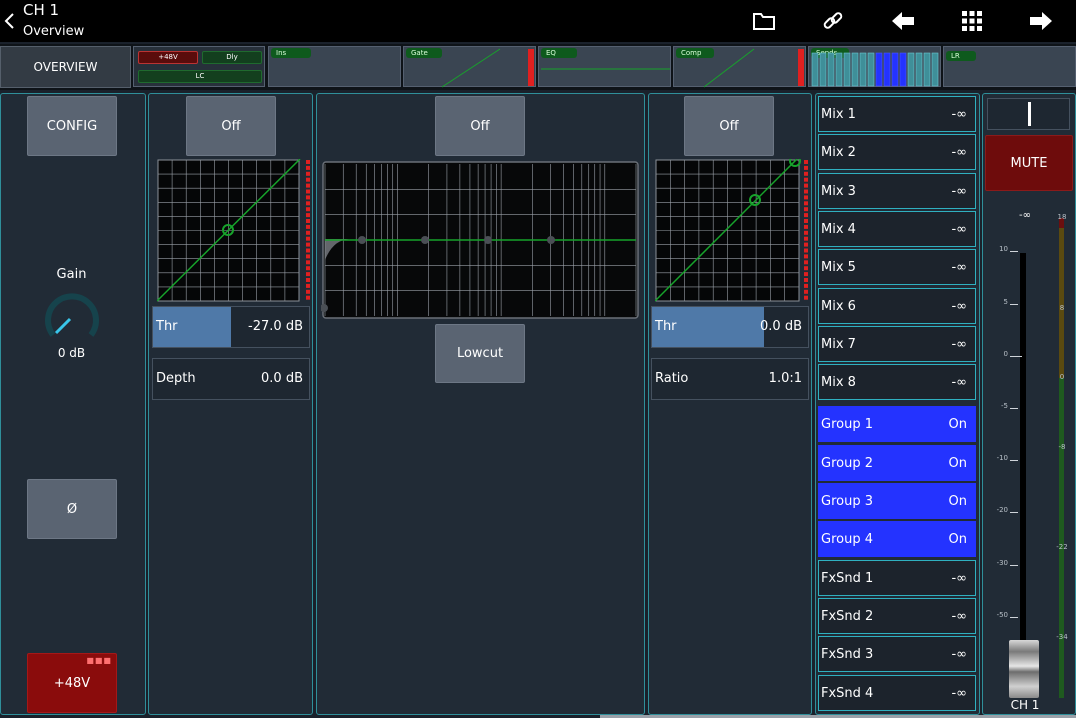  Describe the element at coordinates (785, 378) in the screenshot. I see `comp-ratio-value: 1.0:1` at that location.